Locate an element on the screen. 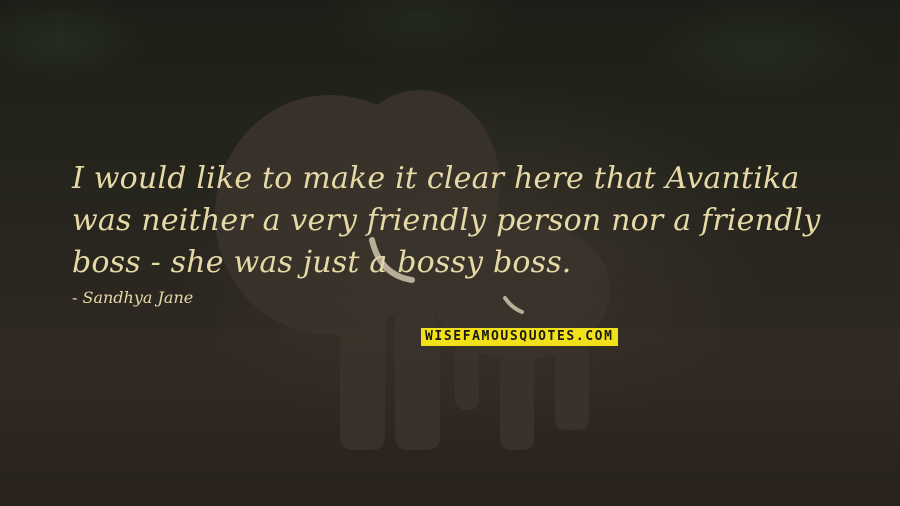 The height and width of the screenshot is (506, 900). quote-author: - Sandhya Jane is located at coordinates (133, 297).